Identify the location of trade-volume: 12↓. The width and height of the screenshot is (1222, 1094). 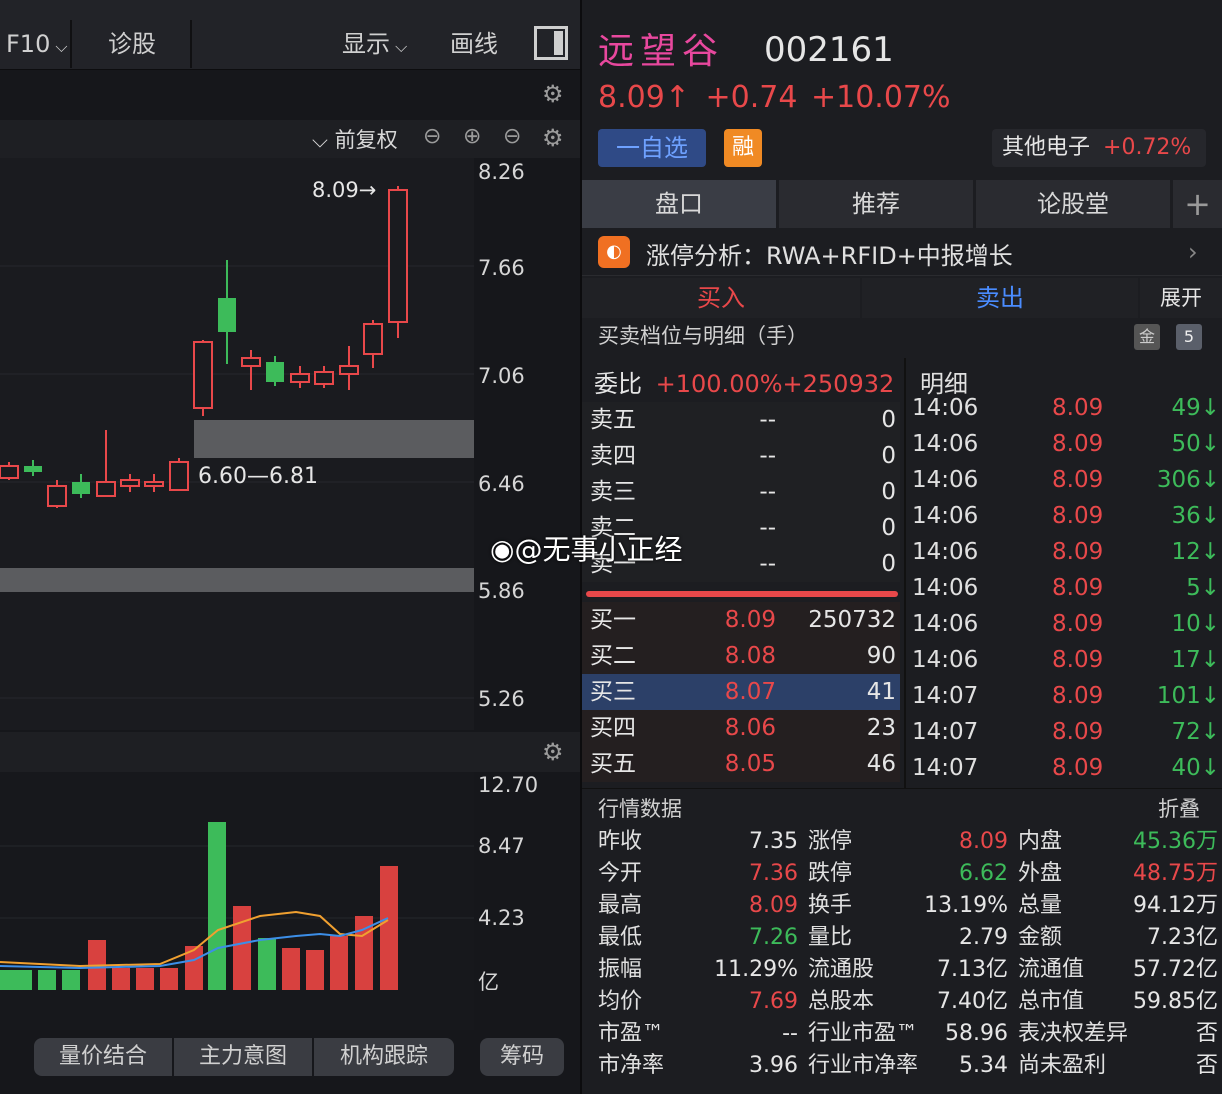
(1195, 552).